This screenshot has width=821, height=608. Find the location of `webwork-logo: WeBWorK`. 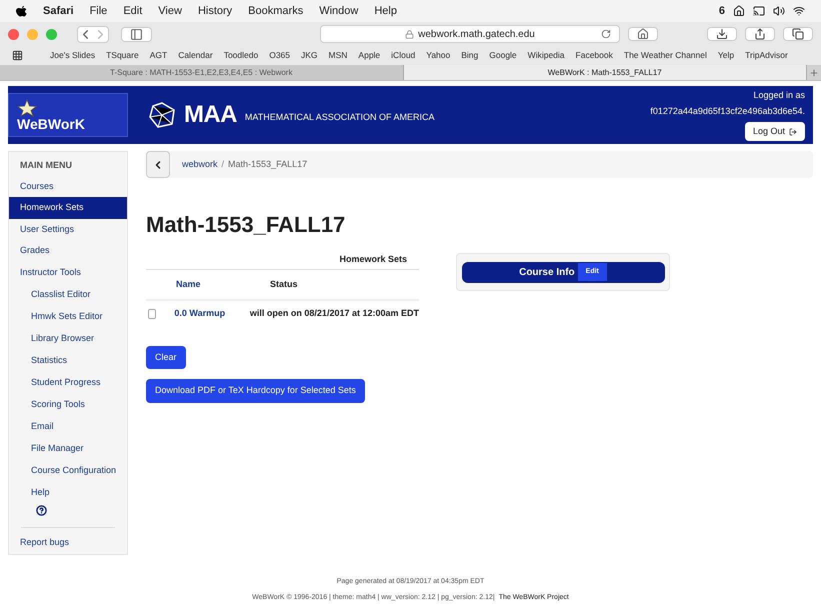

webwork-logo: WeBWorK is located at coordinates (68, 115).